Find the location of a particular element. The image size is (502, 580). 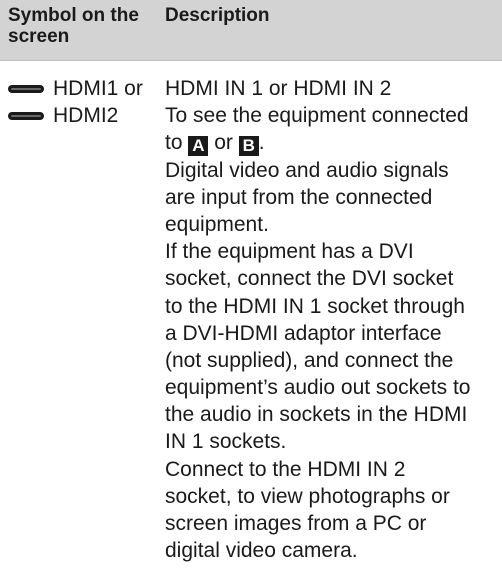

description-line: screen images from a PC or is located at coordinates (296, 523).